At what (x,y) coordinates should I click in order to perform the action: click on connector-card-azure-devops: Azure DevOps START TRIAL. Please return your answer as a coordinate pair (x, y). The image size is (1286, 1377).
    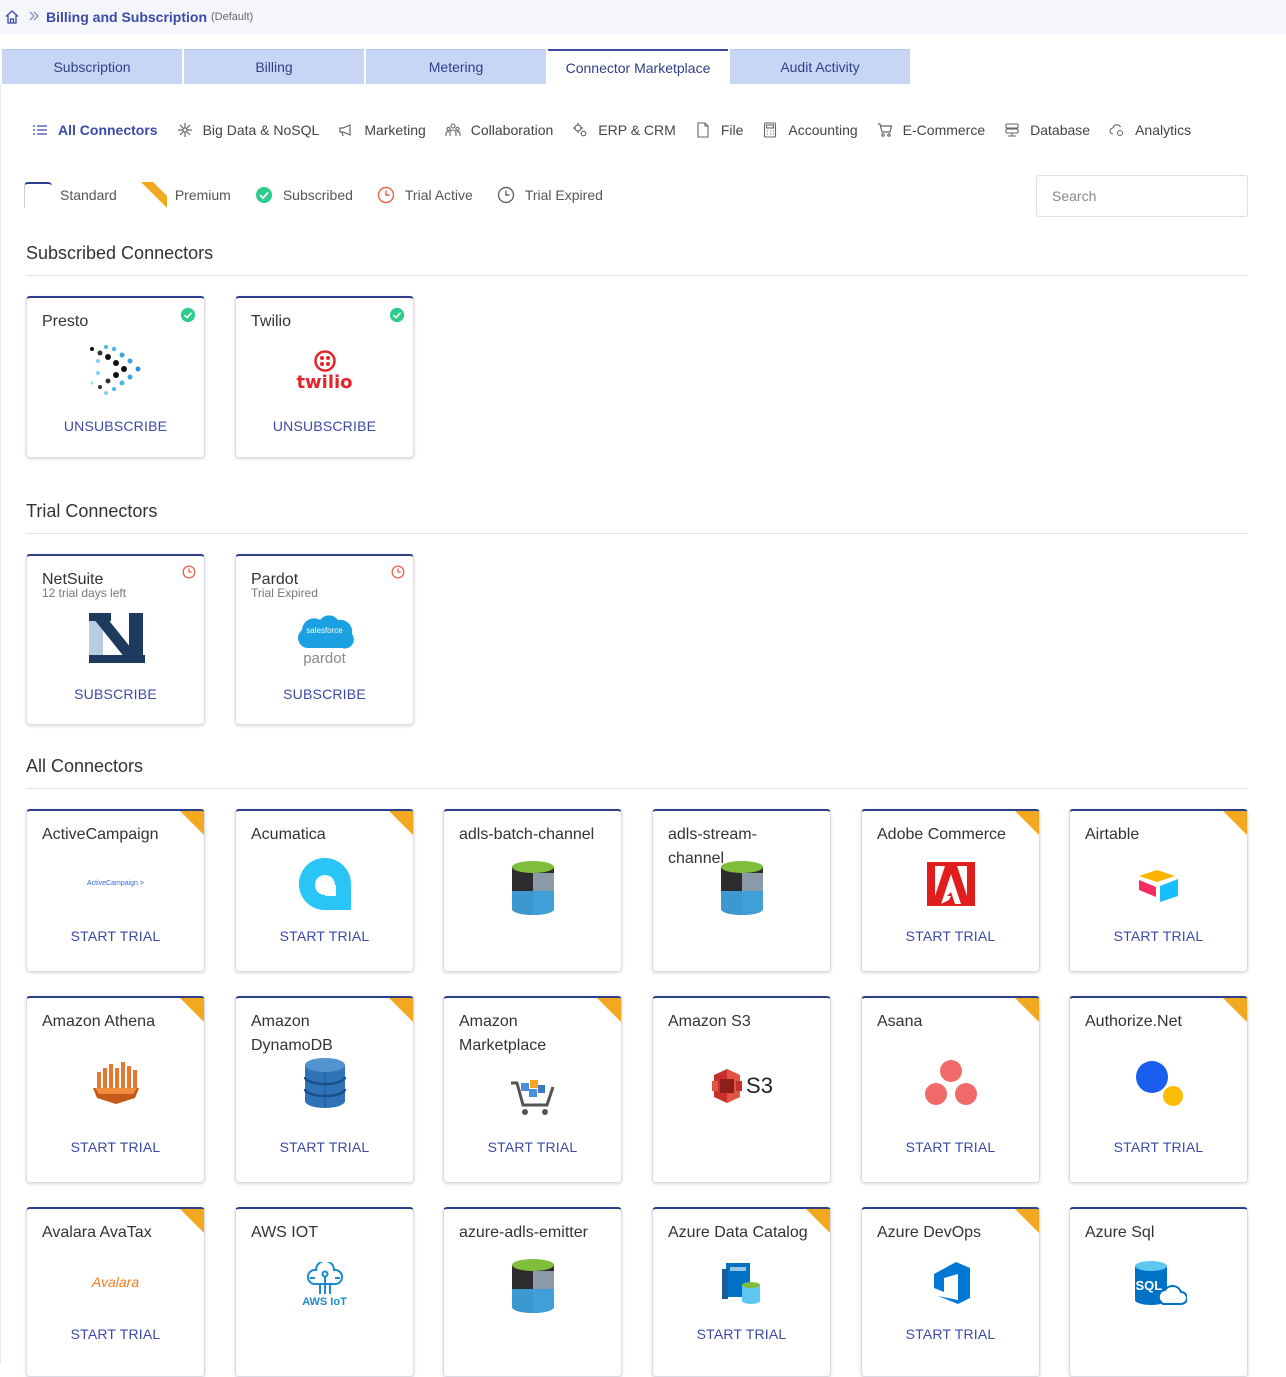
    Looking at the image, I should click on (950, 1292).